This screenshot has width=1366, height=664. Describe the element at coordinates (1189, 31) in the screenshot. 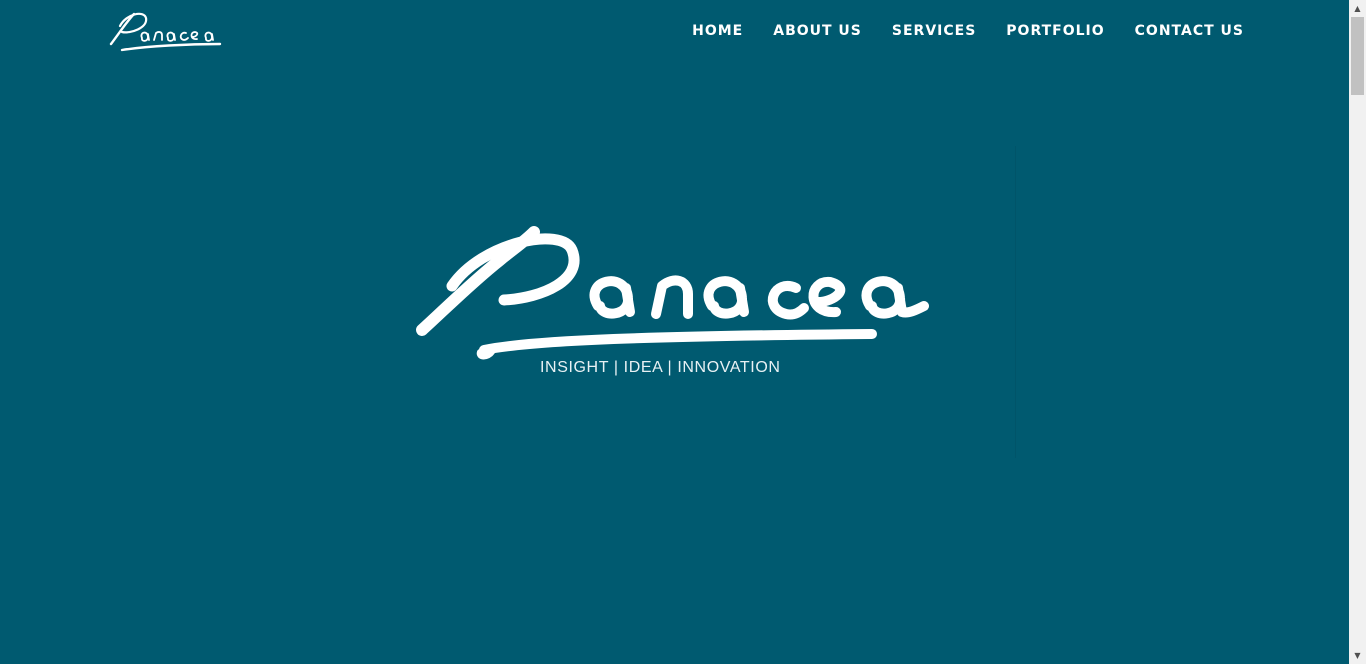

I see `nav-contact-us: CONTACT US` at that location.